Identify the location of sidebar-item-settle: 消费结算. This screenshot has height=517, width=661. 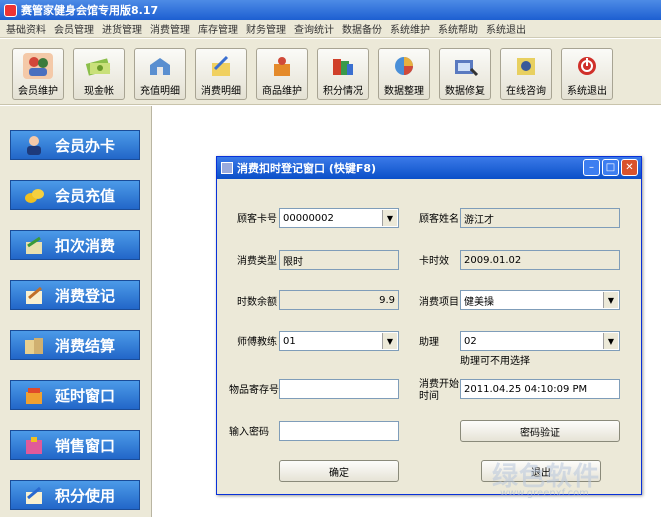
(75, 345).